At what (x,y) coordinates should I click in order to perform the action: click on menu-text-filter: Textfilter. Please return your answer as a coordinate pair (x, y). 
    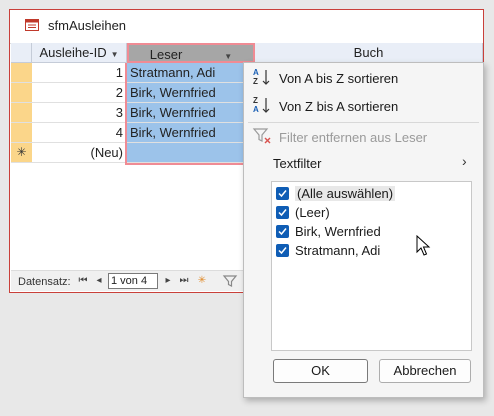
    Looking at the image, I should click on (297, 163).